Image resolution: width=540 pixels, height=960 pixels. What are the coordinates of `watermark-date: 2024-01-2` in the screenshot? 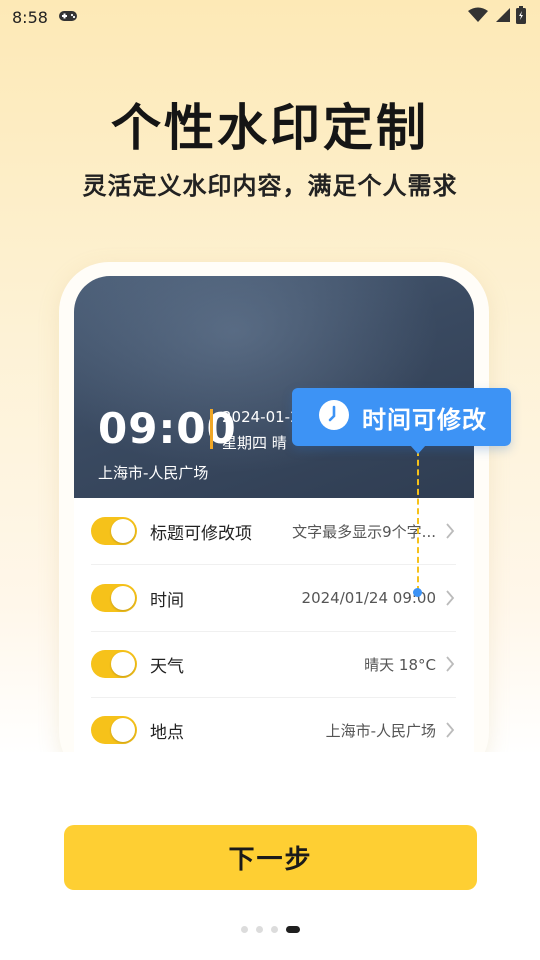 It's located at (261, 417).